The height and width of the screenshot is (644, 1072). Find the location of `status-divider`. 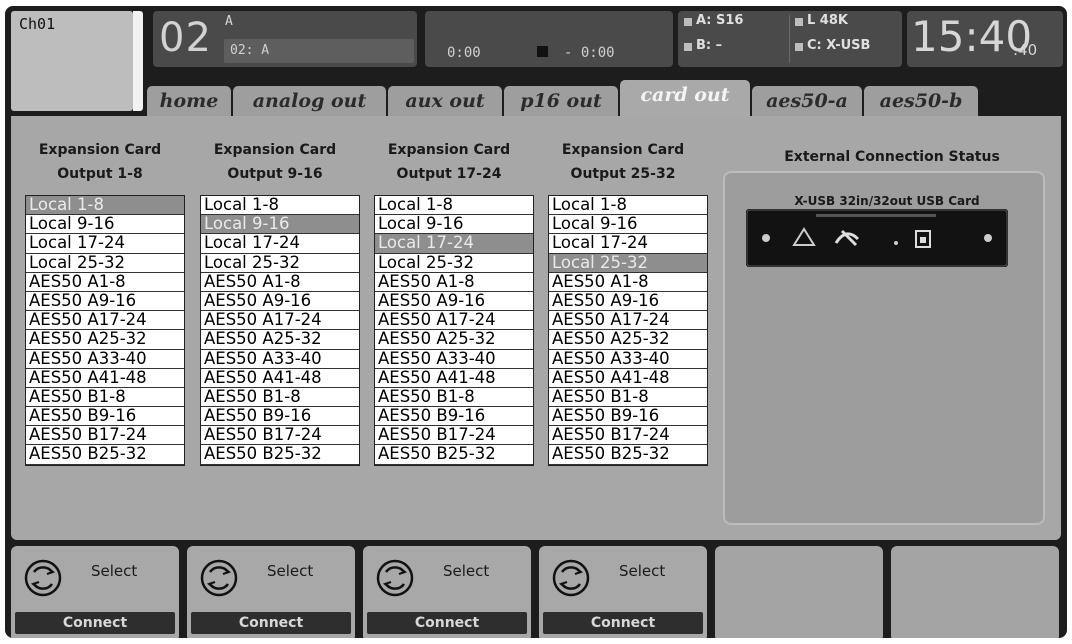

status-divider is located at coordinates (789, 39).